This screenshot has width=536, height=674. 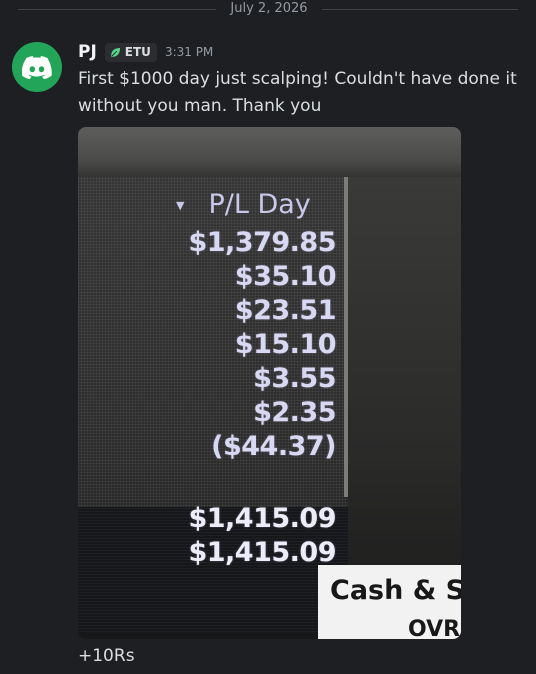 What do you see at coordinates (115, 52) in the screenshot?
I see `leaf-icon` at bounding box center [115, 52].